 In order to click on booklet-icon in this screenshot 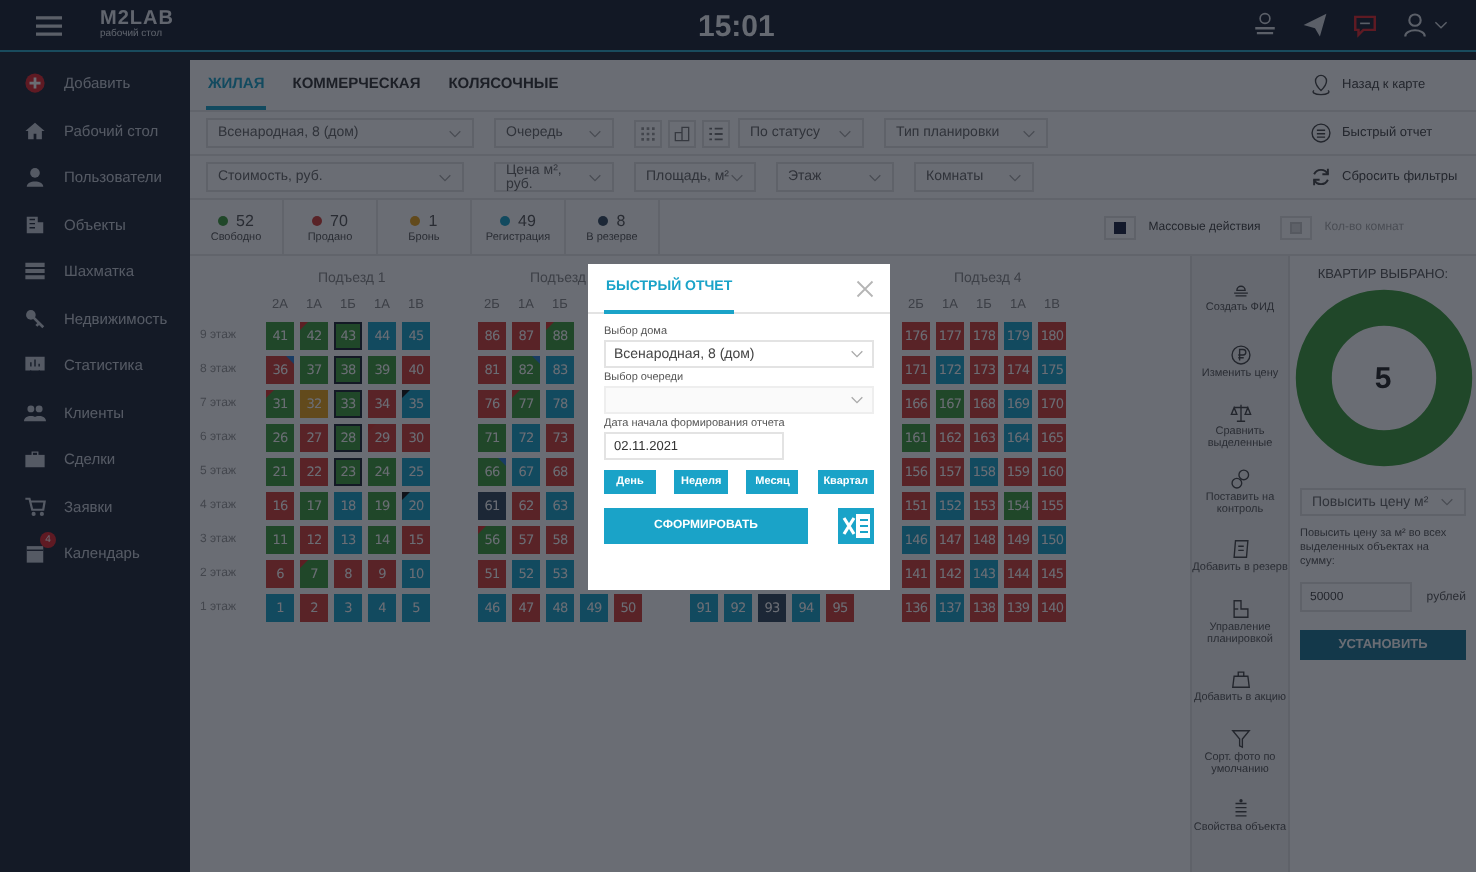, I will do `click(1240, 549)`.